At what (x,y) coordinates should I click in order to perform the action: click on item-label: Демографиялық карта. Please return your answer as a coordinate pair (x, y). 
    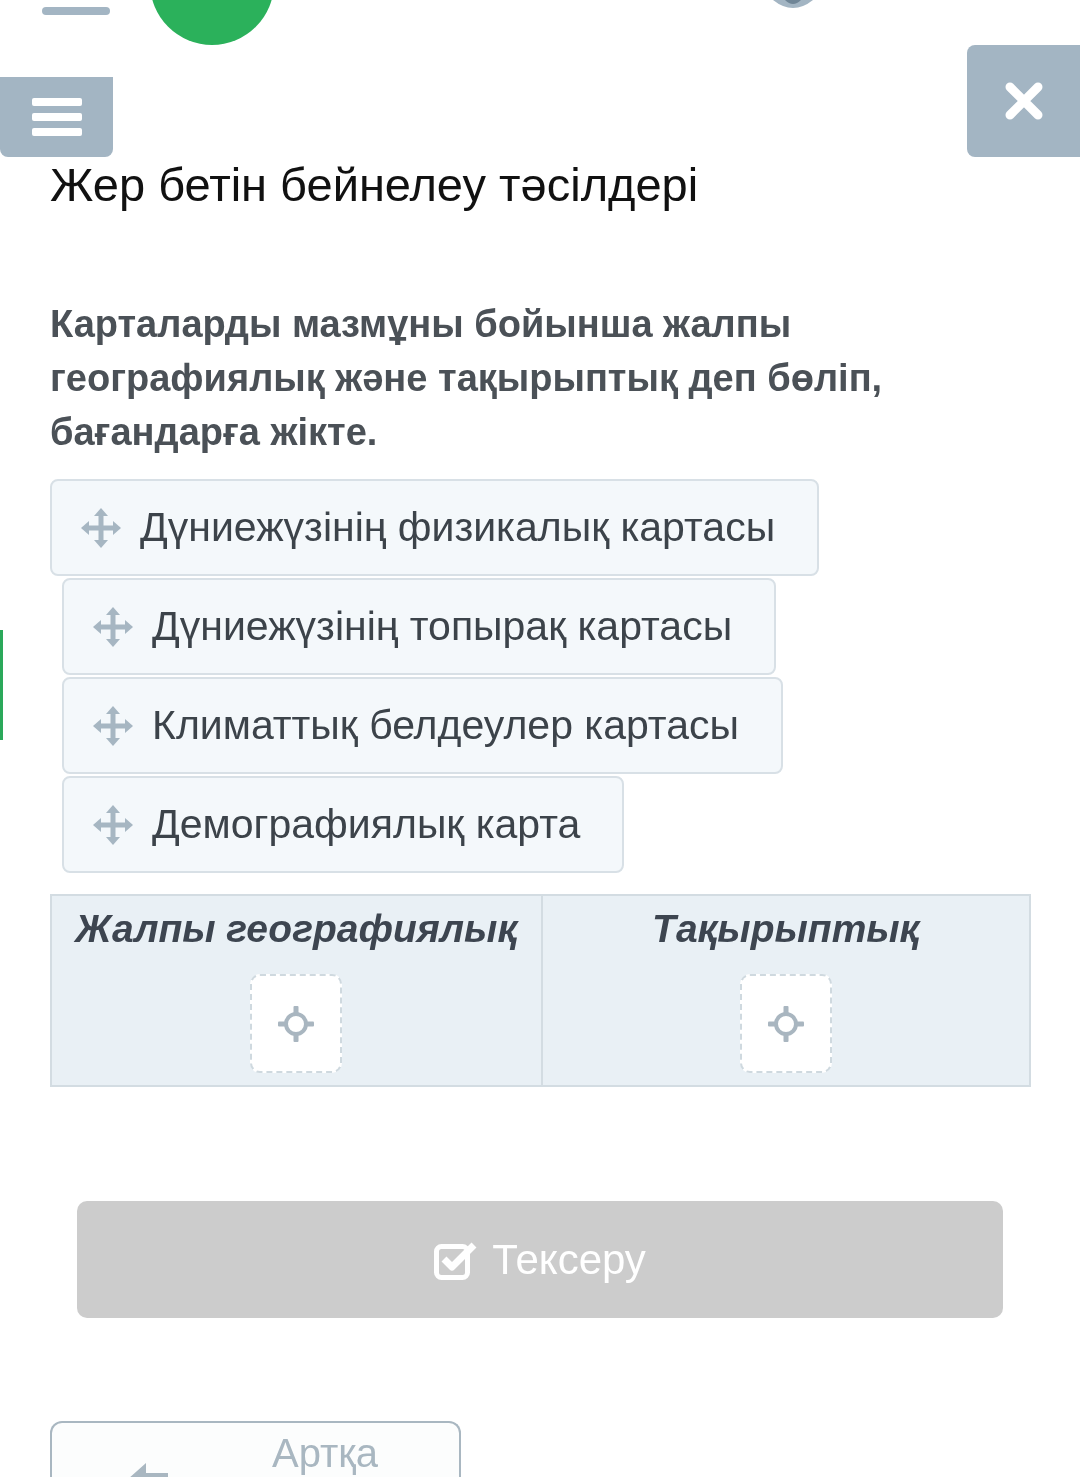
    Looking at the image, I should click on (366, 824).